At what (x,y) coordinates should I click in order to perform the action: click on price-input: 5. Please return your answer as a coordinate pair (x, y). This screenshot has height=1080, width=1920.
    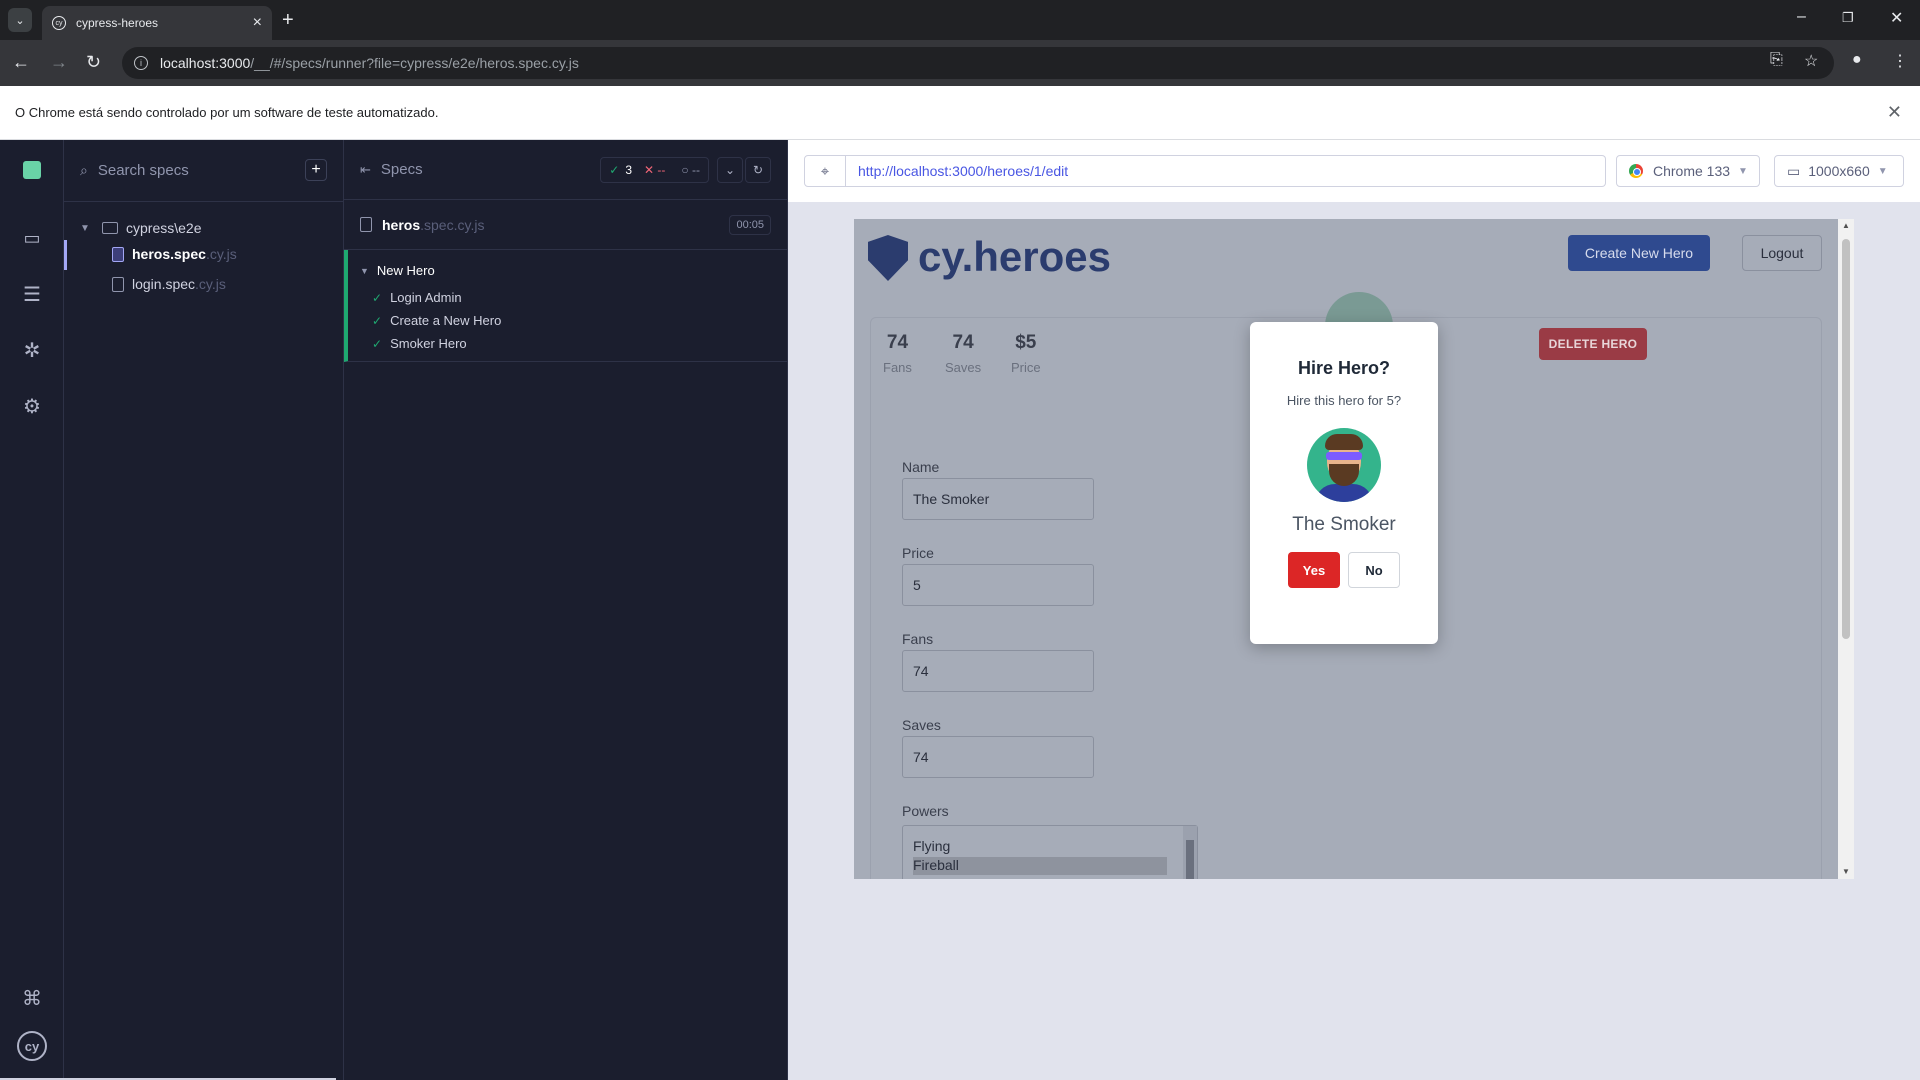
    Looking at the image, I should click on (998, 585).